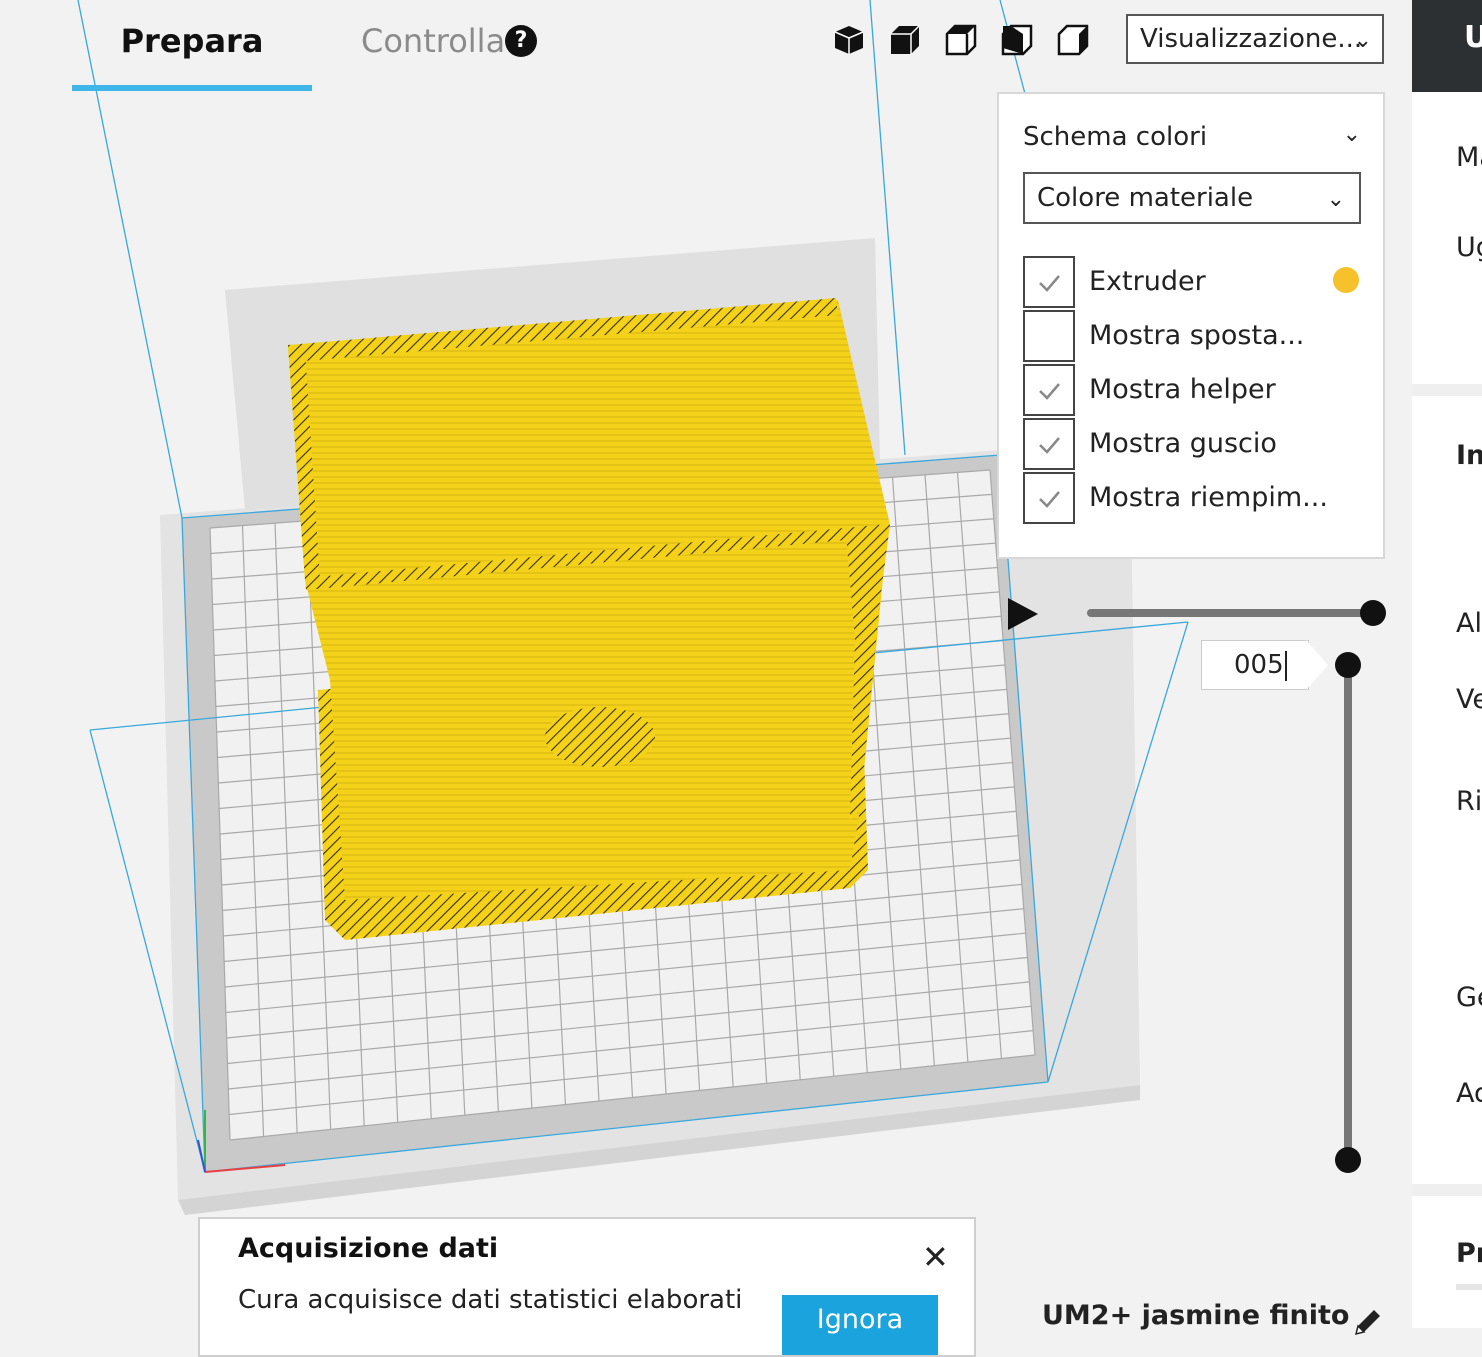 This screenshot has height=1357, width=1482. Describe the element at coordinates (1317, 665) in the screenshot. I see `layer-input-pointer` at that location.